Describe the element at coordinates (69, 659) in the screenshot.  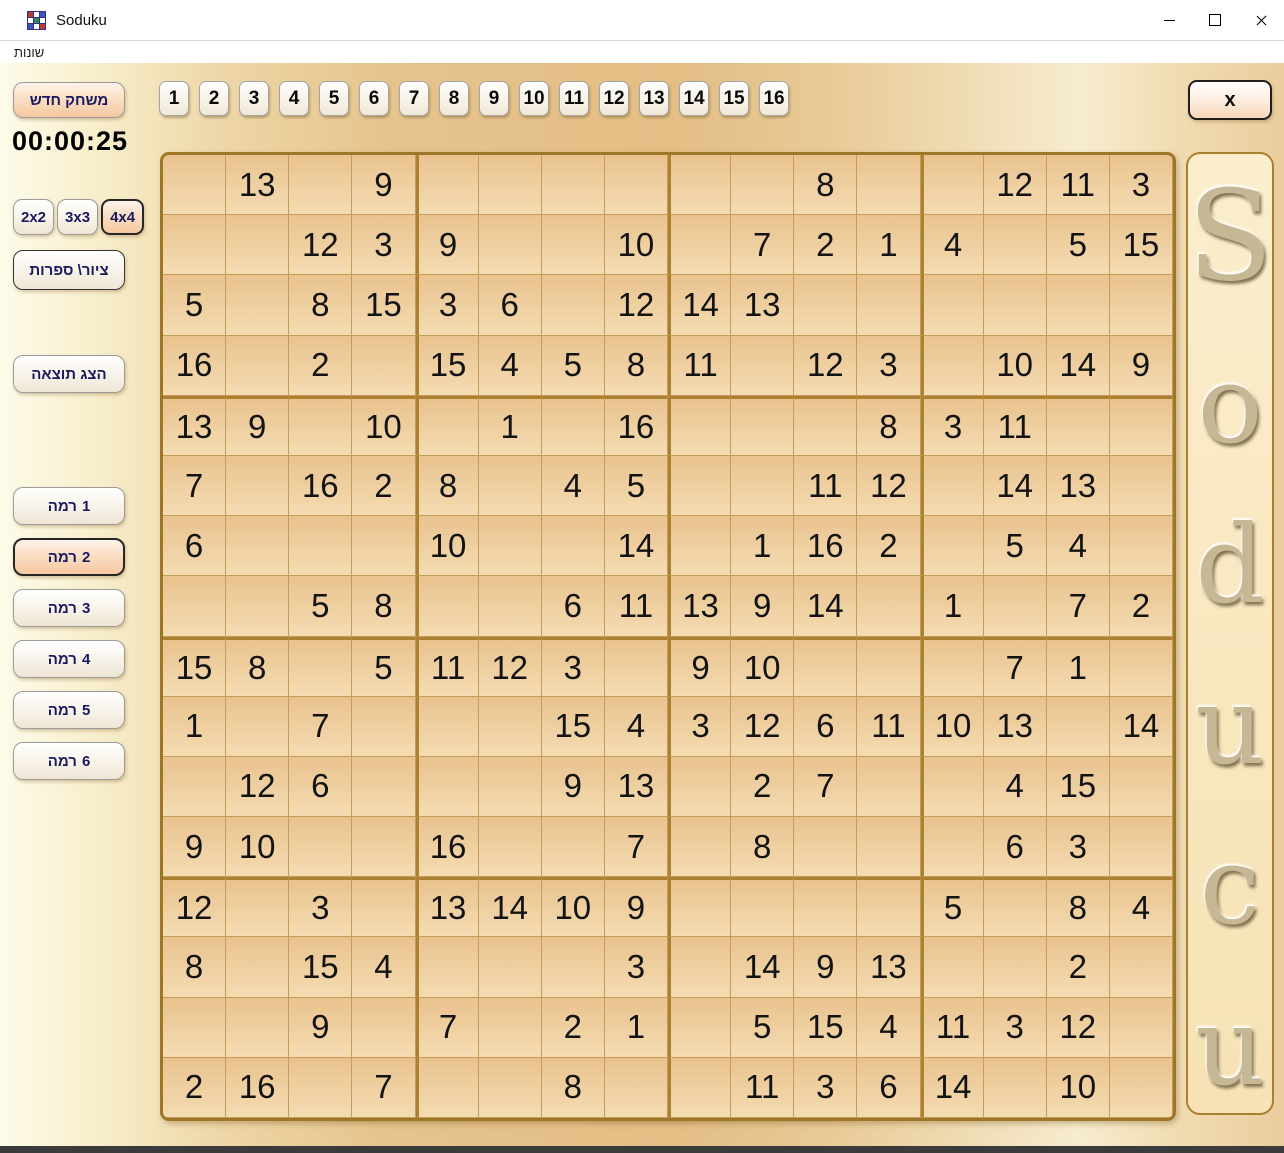
I see `level-button-4: רמה 4` at that location.